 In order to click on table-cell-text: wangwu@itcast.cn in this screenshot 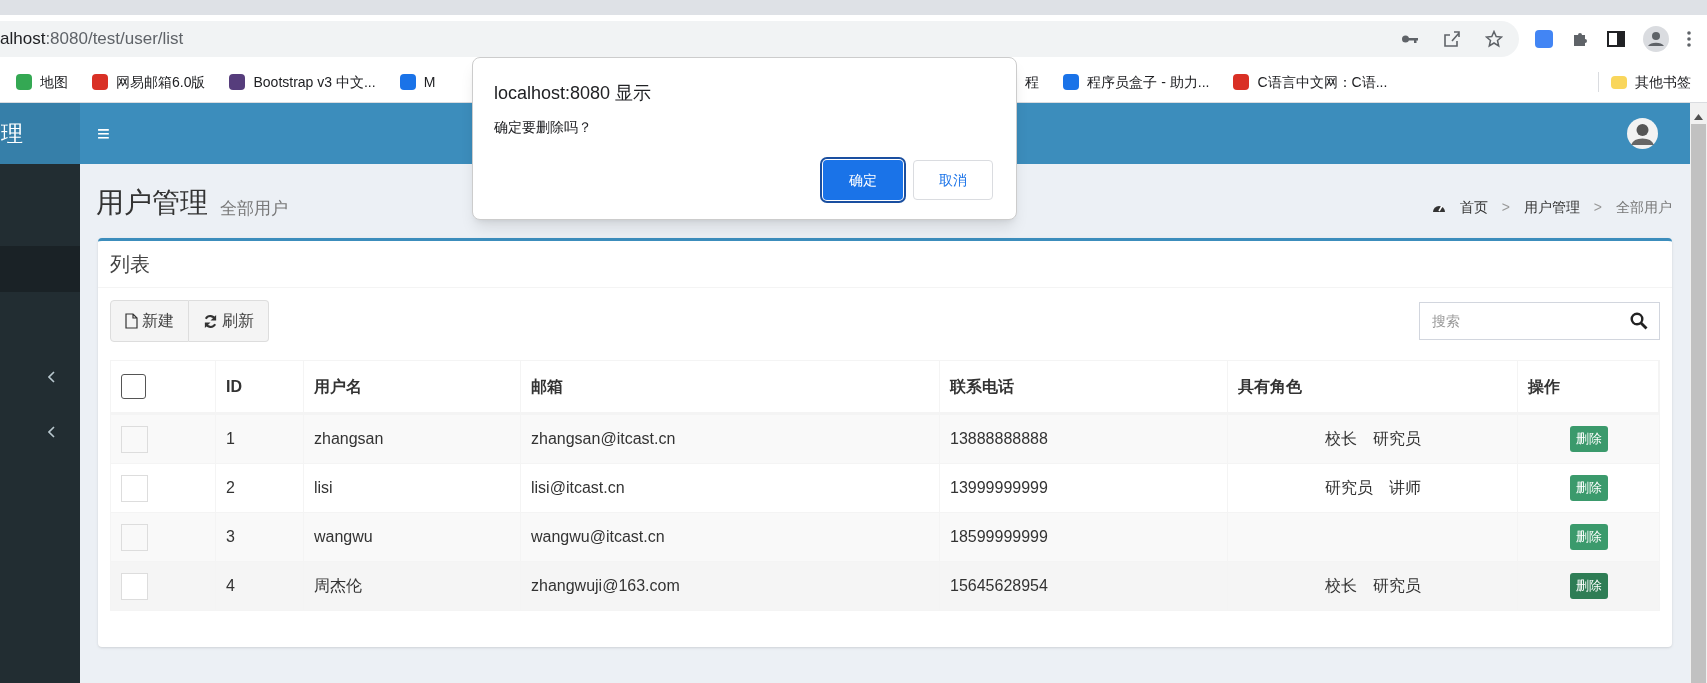, I will do `click(598, 537)`.